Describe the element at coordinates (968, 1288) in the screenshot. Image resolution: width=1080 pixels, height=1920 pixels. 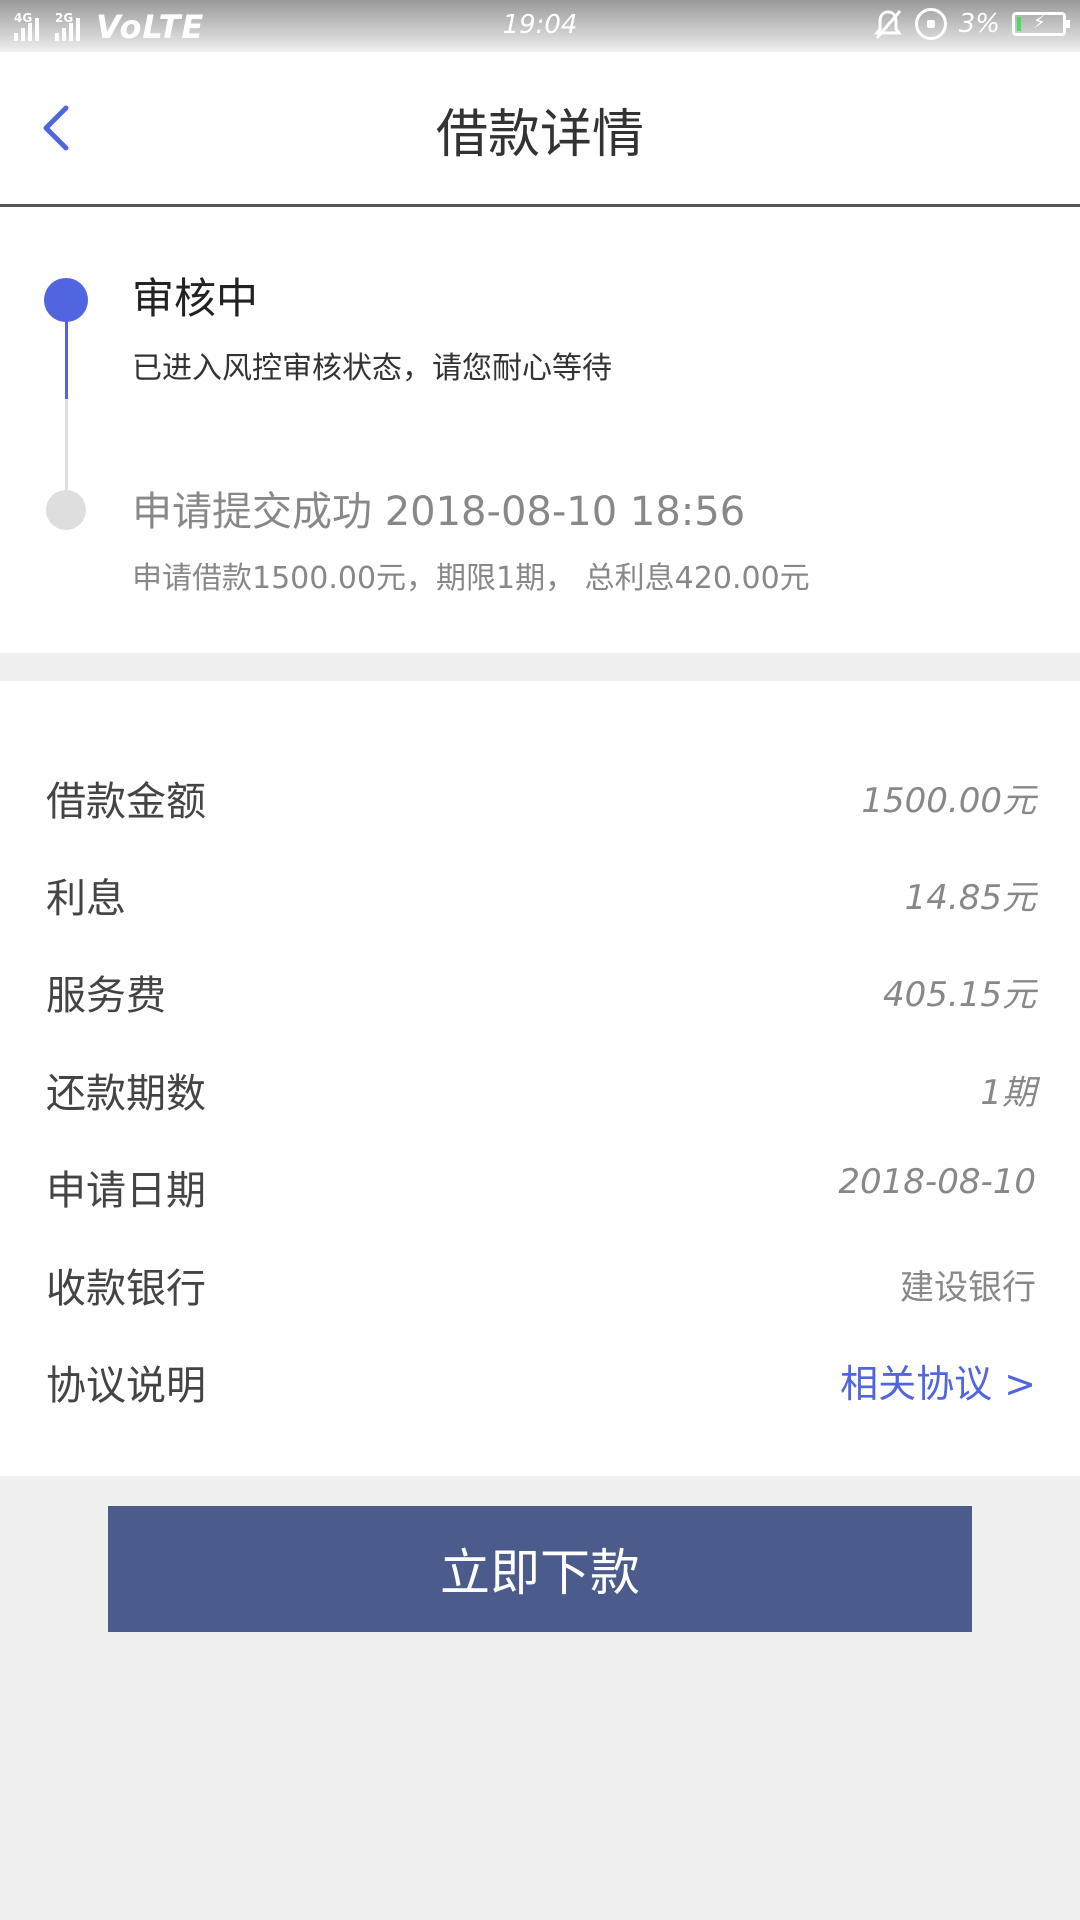
I see `detail-value: 建设银行` at that location.